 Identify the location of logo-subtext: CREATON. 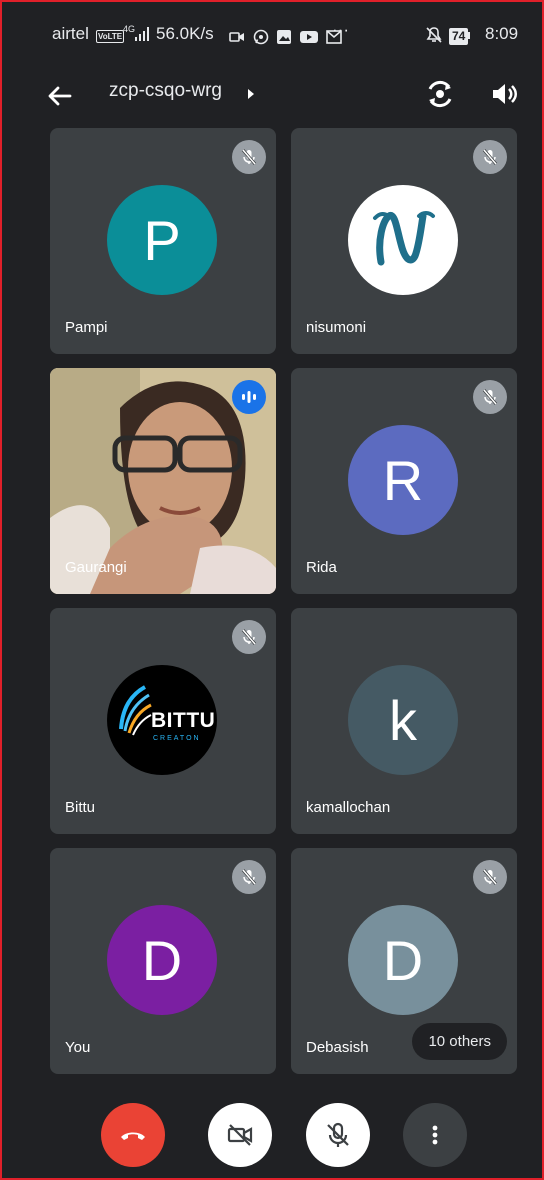
(177, 738).